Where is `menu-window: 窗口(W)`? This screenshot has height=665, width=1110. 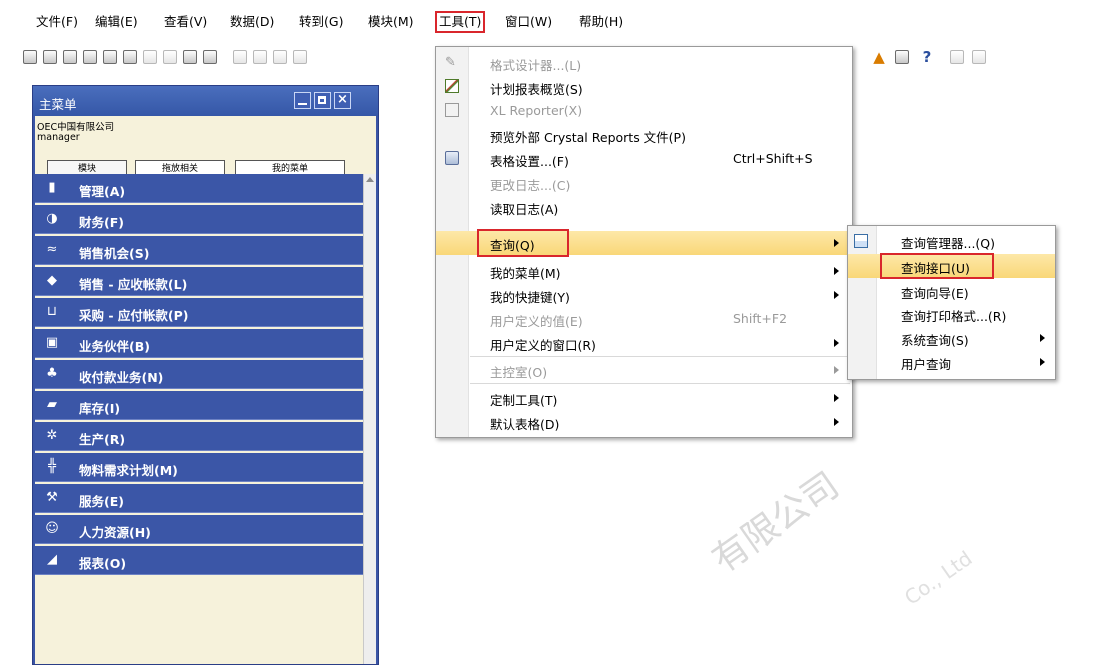 menu-window: 窗口(W) is located at coordinates (528, 22).